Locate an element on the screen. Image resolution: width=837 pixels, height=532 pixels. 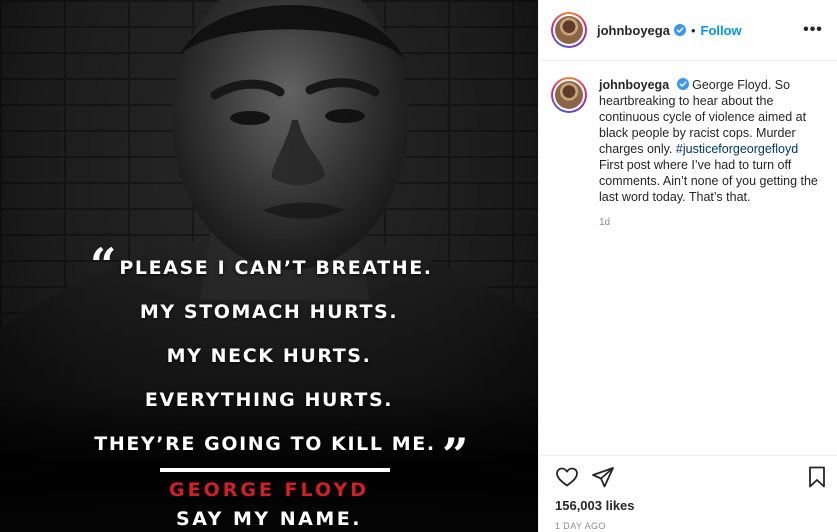
post-date: 1 DAY AGO is located at coordinates (688, 526).